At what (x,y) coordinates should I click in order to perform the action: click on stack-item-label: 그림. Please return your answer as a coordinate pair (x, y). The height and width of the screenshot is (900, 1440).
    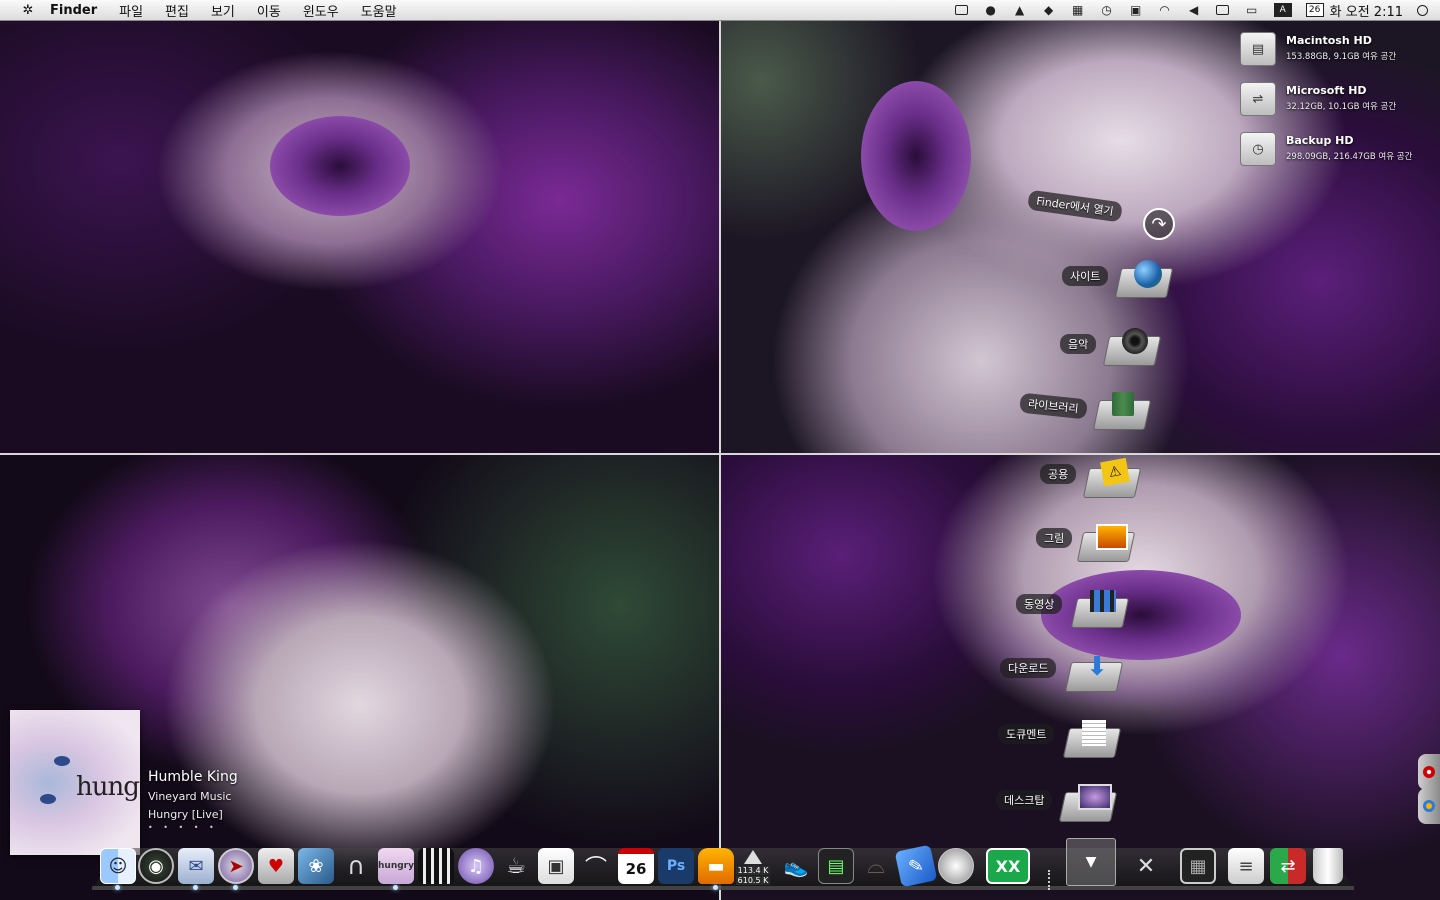
    Looking at the image, I should click on (1054, 538).